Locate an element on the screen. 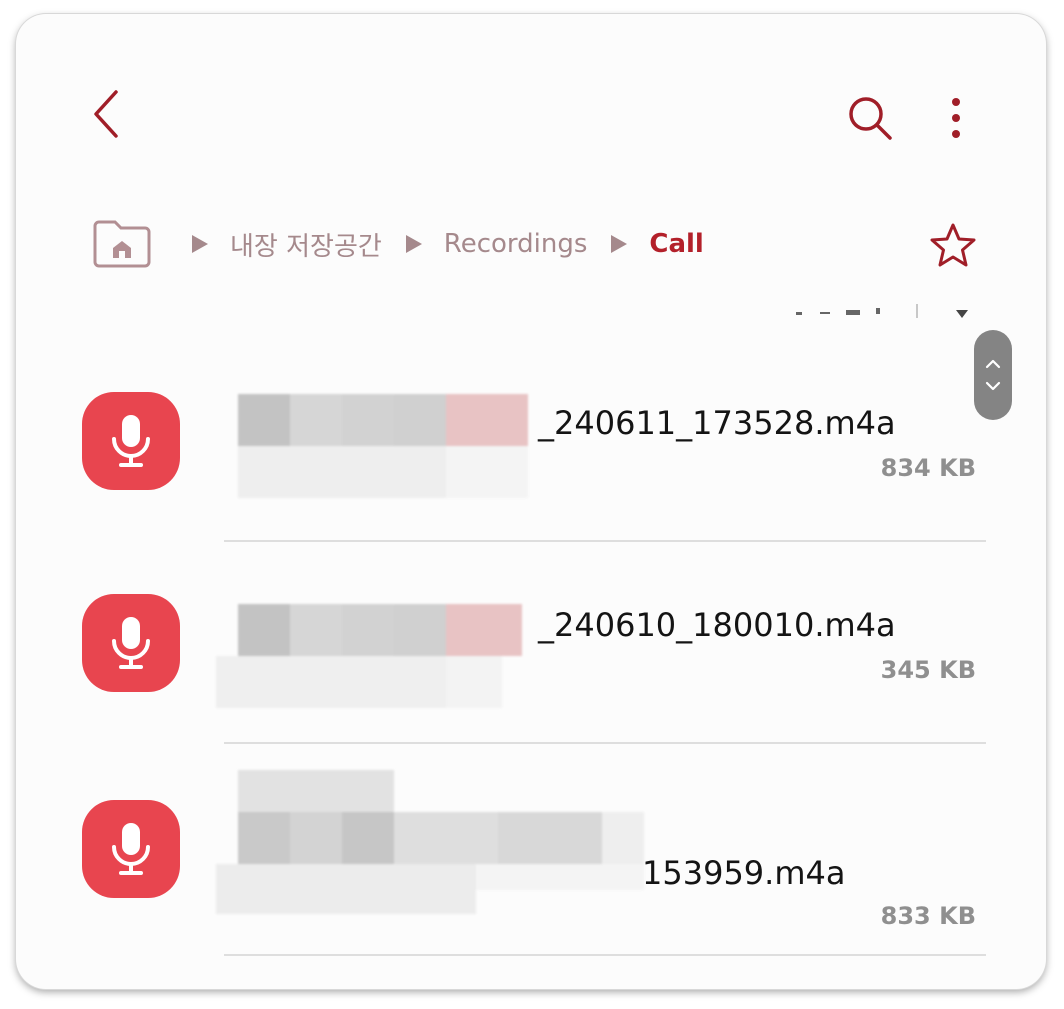 This screenshot has height=1009, width=1064. file-name: _240610_180010.m4a is located at coordinates (717, 625).